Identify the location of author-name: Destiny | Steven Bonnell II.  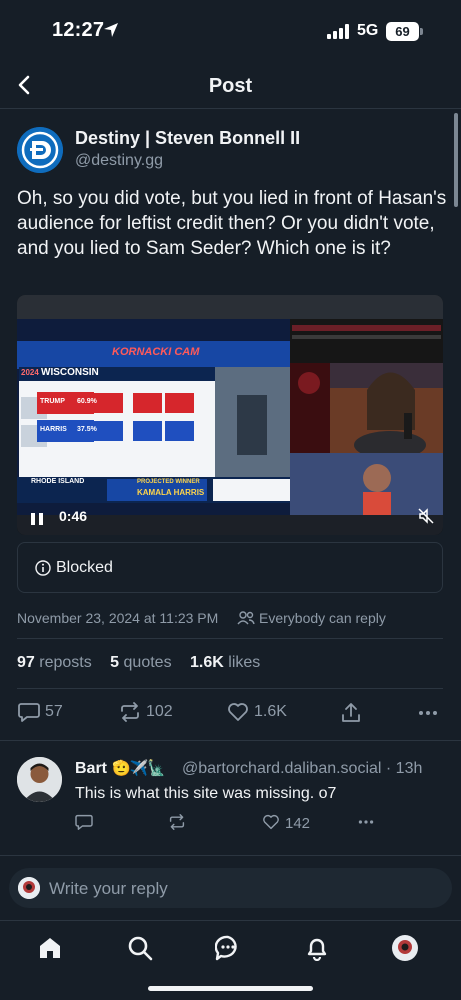
(187, 138).